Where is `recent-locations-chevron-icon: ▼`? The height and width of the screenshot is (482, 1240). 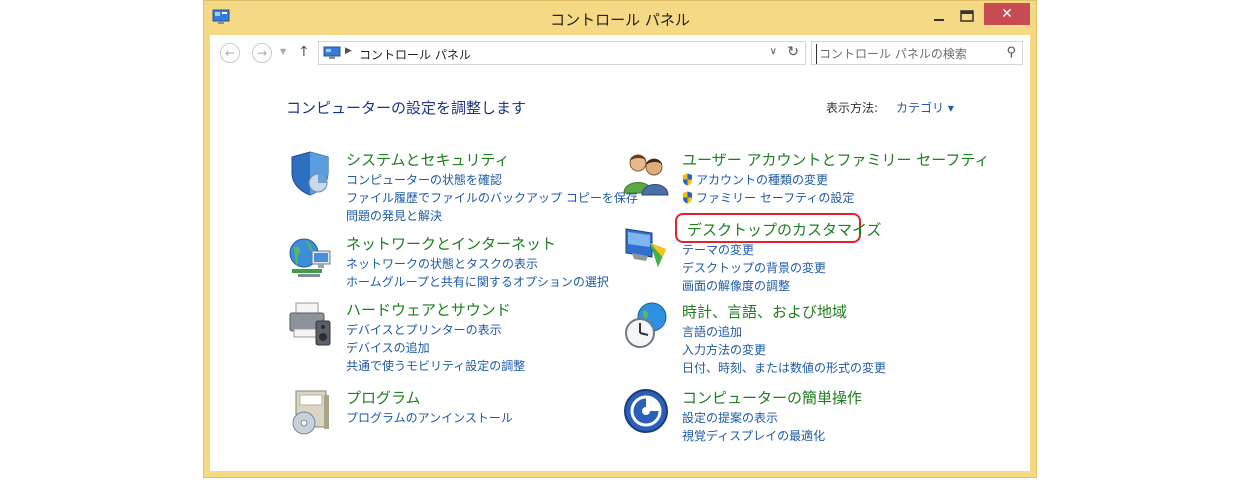
recent-locations-chevron-icon: ▼ is located at coordinates (283, 51).